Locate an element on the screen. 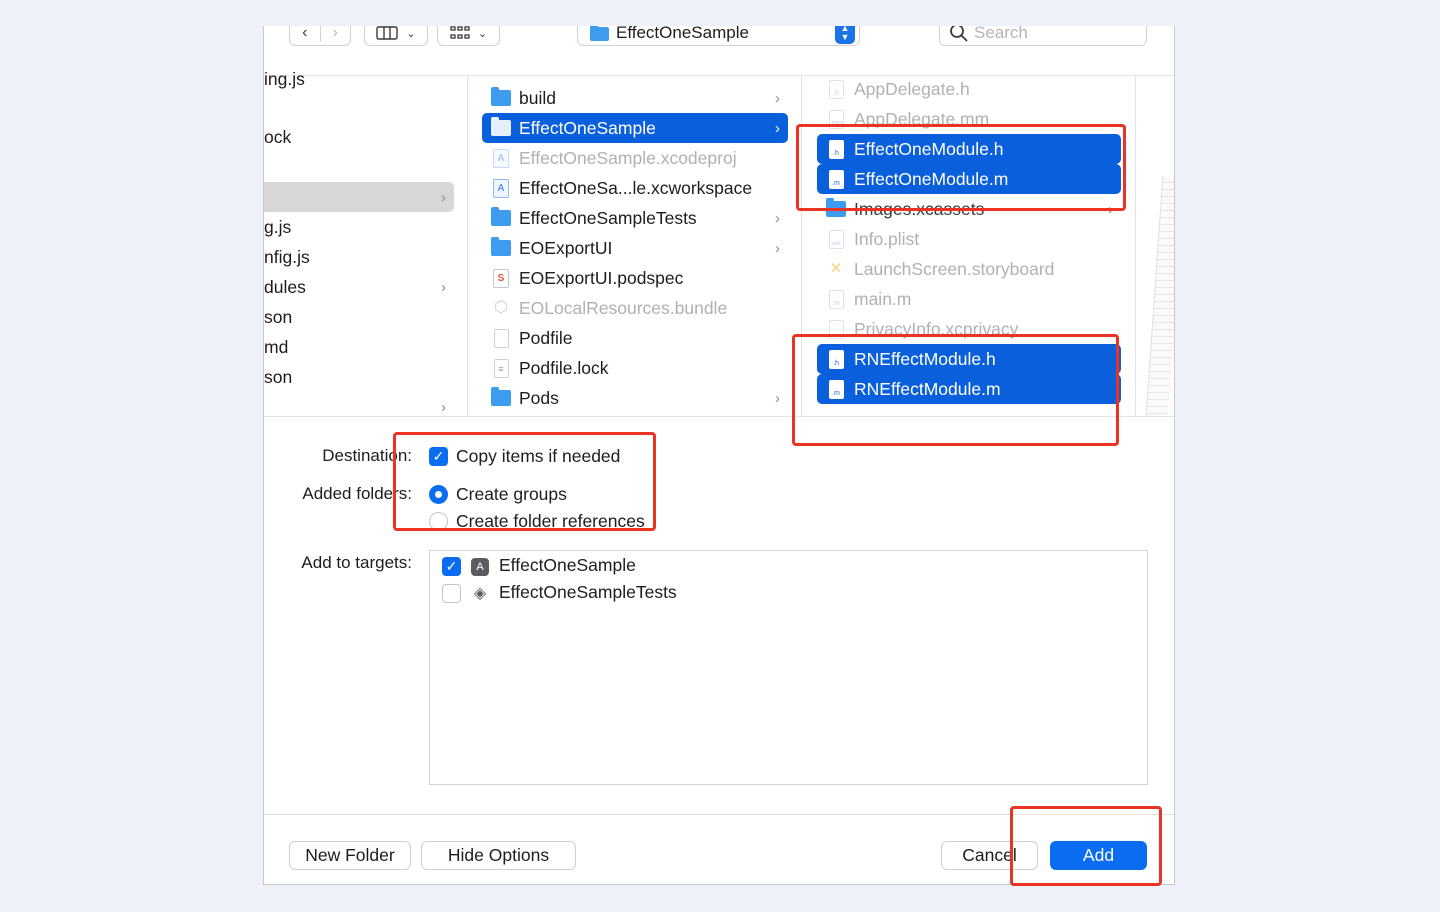  list-item: A EffectOneSa...le.xcworkspace is located at coordinates (635, 188).